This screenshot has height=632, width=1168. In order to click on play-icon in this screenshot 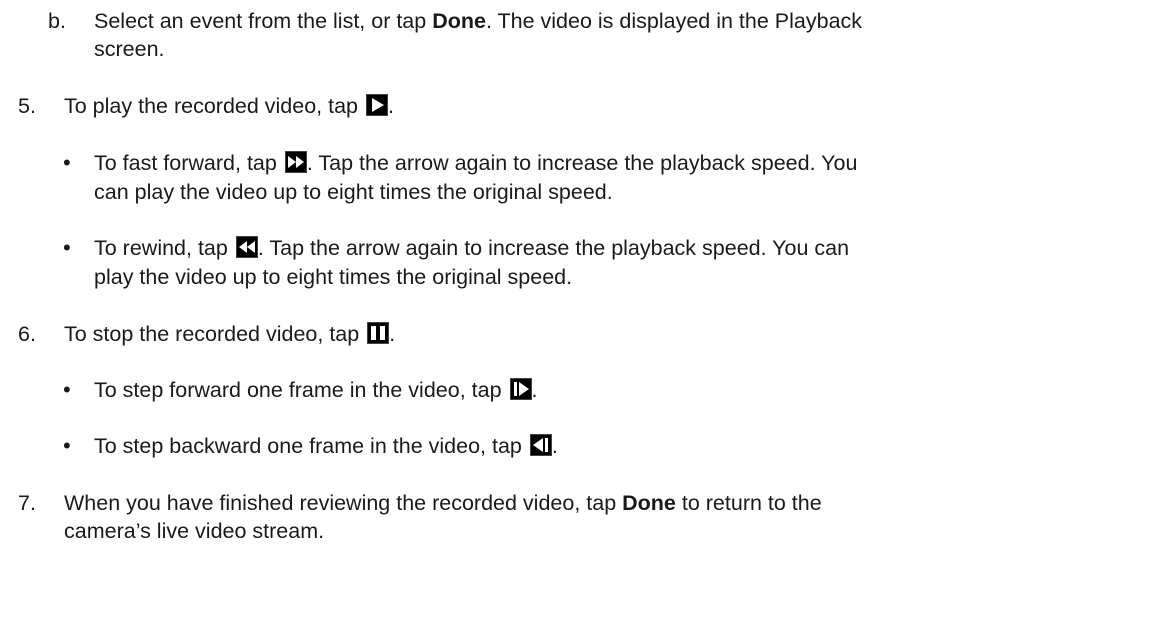, I will do `click(377, 105)`.